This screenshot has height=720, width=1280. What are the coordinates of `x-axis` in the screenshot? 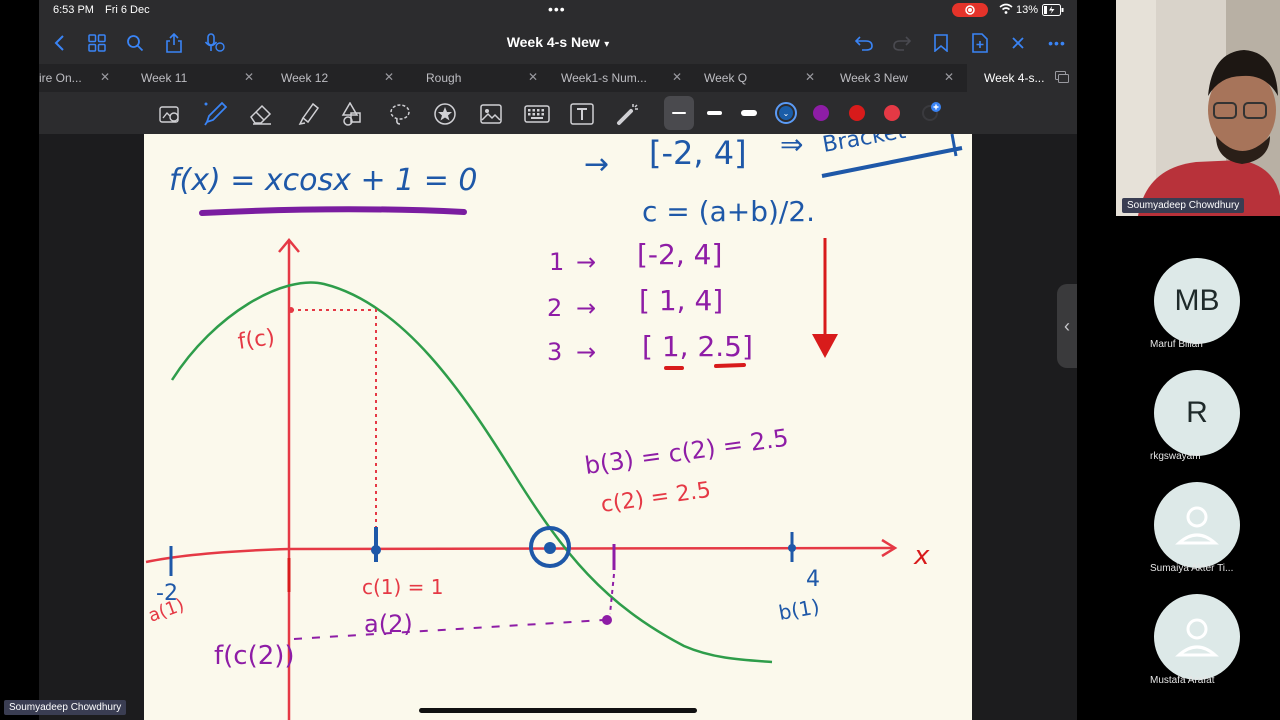 It's located at (520, 555).